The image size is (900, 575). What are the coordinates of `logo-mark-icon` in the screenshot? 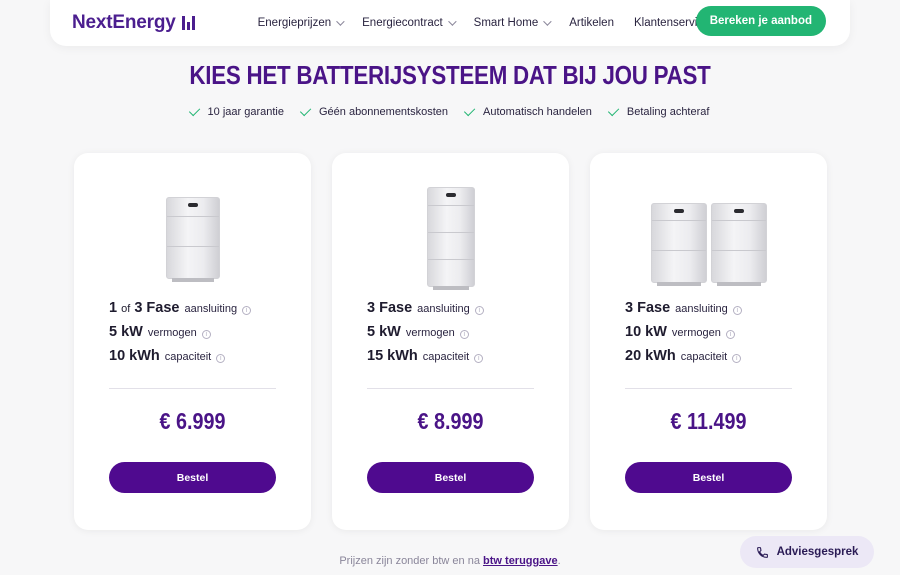 It's located at (188, 23).